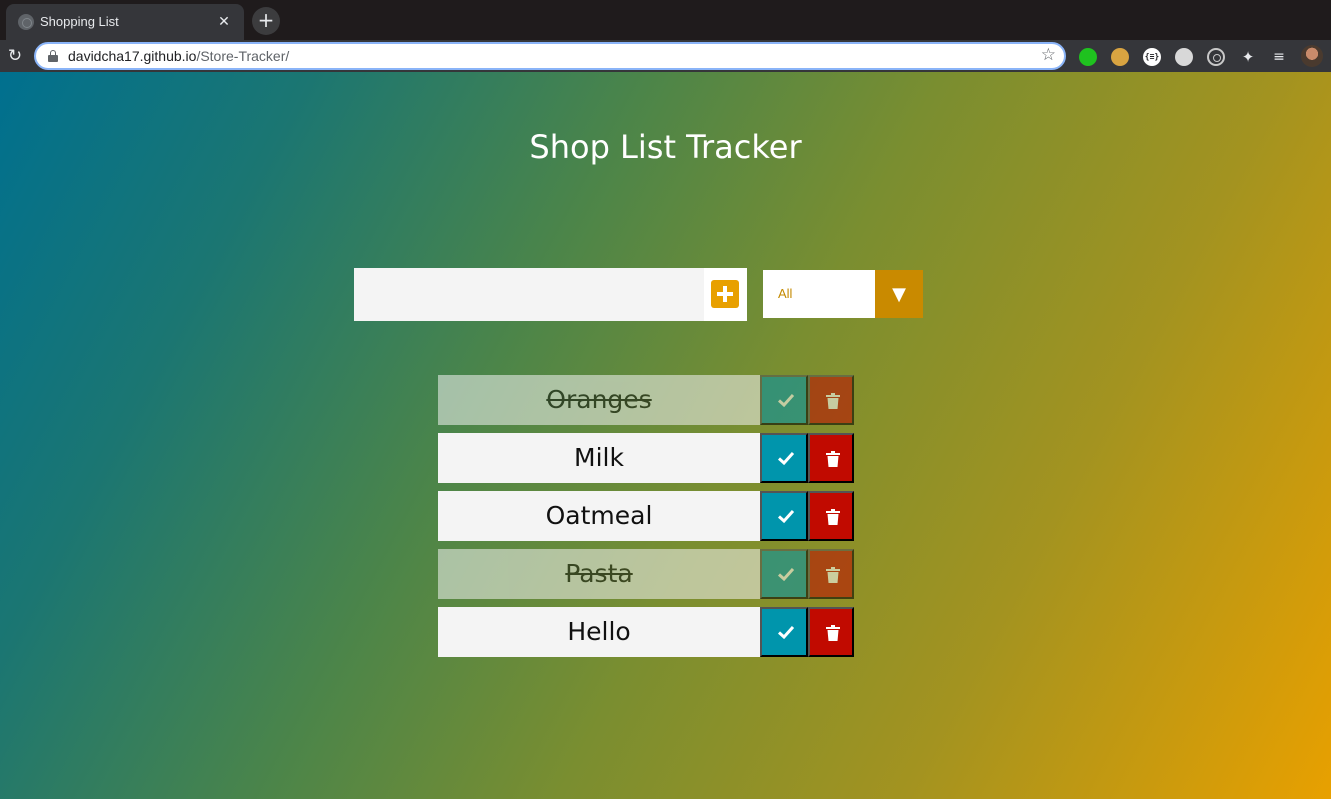 The width and height of the screenshot is (1331, 799). I want to click on item-text: Oatmeal, so click(599, 516).